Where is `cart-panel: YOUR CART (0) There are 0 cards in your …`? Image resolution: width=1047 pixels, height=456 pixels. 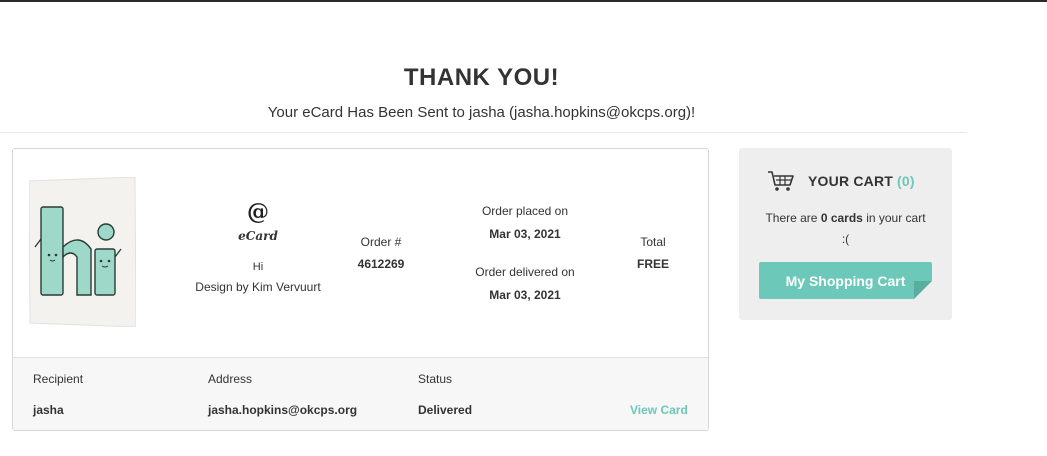 cart-panel: YOUR CART (0) There are 0 cards in your … is located at coordinates (845, 234).